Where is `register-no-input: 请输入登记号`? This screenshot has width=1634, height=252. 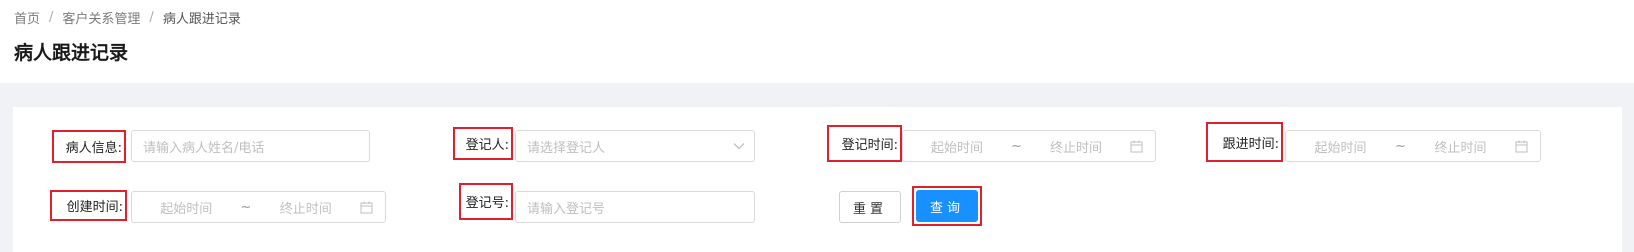
register-no-input: 请输入登记号 is located at coordinates (635, 207).